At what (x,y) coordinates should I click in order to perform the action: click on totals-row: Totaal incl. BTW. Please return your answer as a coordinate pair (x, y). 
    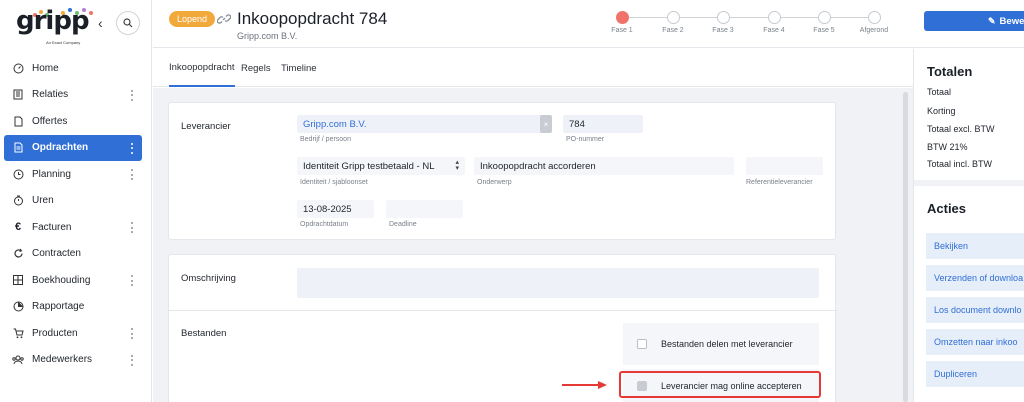
    Looking at the image, I should click on (960, 164).